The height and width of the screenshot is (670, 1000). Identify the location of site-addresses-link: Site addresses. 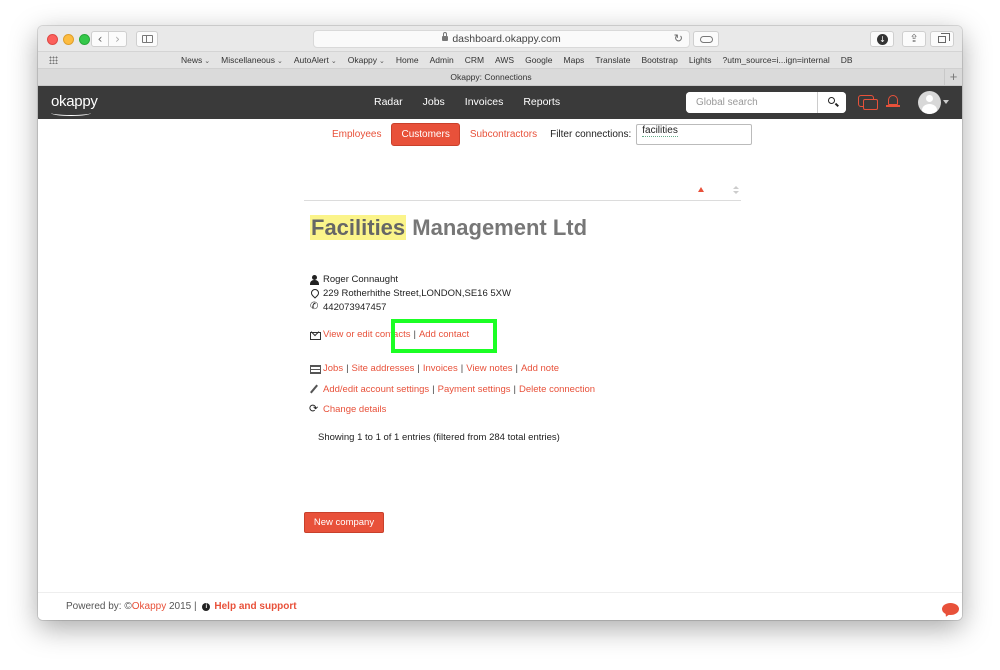
(383, 368).